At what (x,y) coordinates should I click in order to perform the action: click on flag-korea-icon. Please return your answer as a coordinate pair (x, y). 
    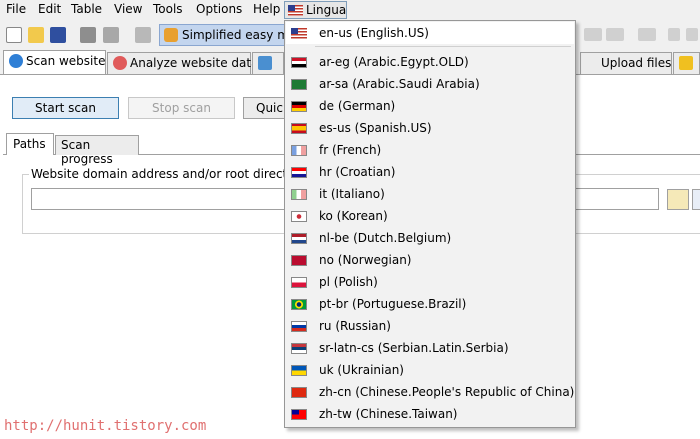
    Looking at the image, I should click on (299, 216).